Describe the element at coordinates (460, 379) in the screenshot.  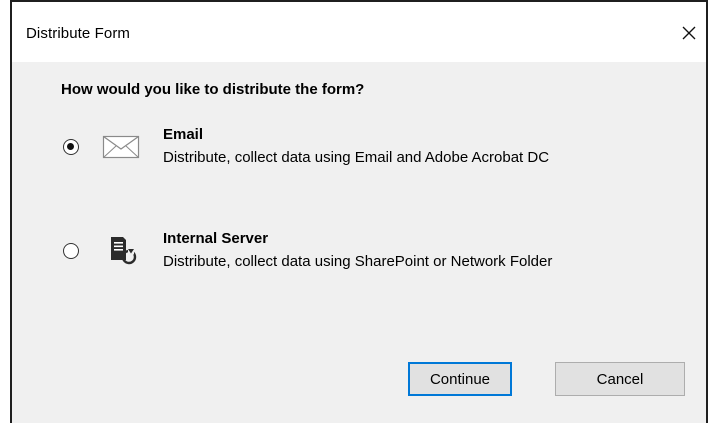
I see `continue-button: Continue` at that location.